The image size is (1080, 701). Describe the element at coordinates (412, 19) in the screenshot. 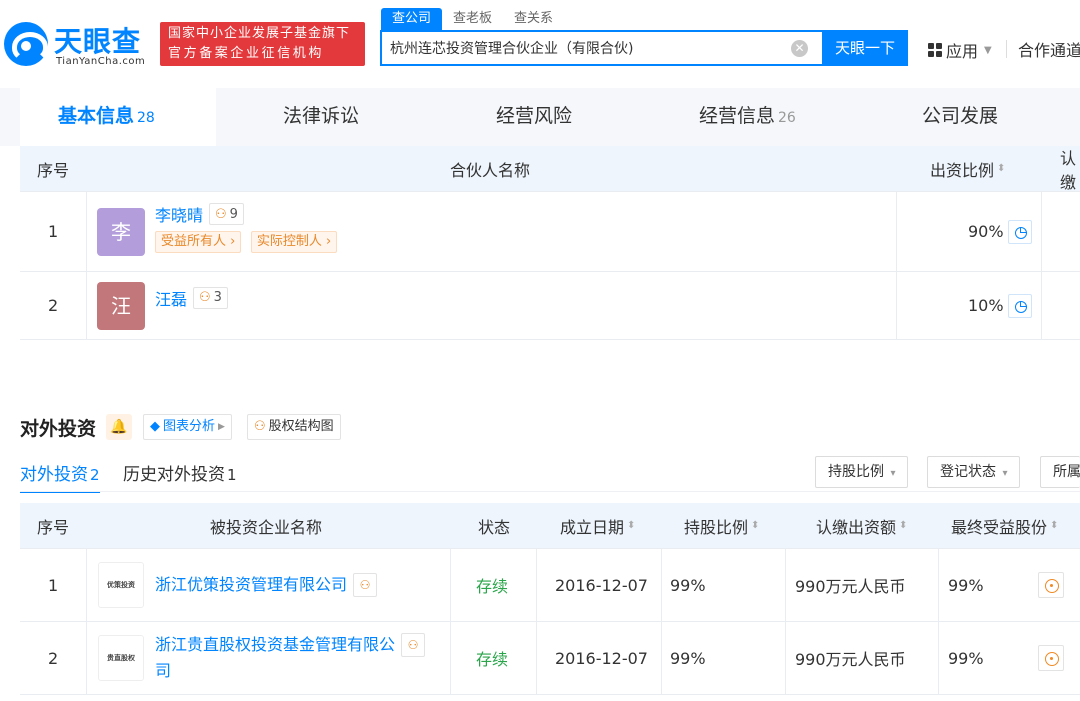

I see `tab-search-company: 查公司` at that location.